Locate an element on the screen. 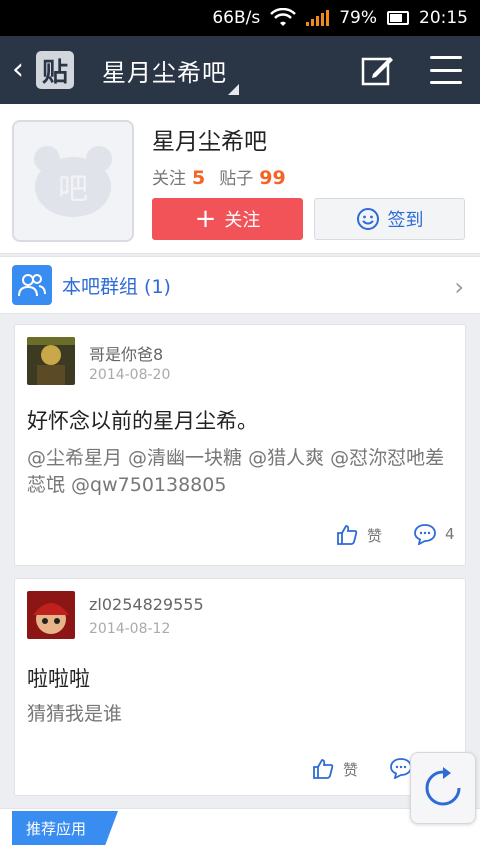  chevron-right-icon: › is located at coordinates (459, 287).